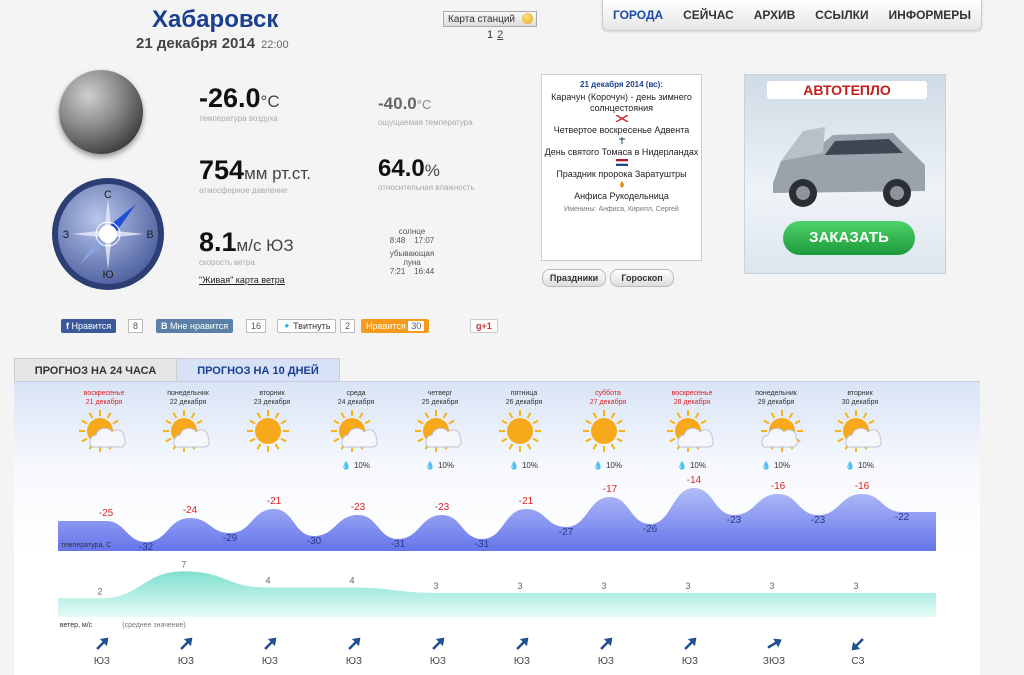  I want to click on time-text: 22:00, so click(275, 45).